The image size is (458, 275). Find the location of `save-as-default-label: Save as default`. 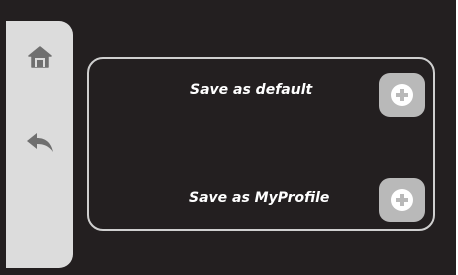

save-as-default-label: Save as default is located at coordinates (251, 90).